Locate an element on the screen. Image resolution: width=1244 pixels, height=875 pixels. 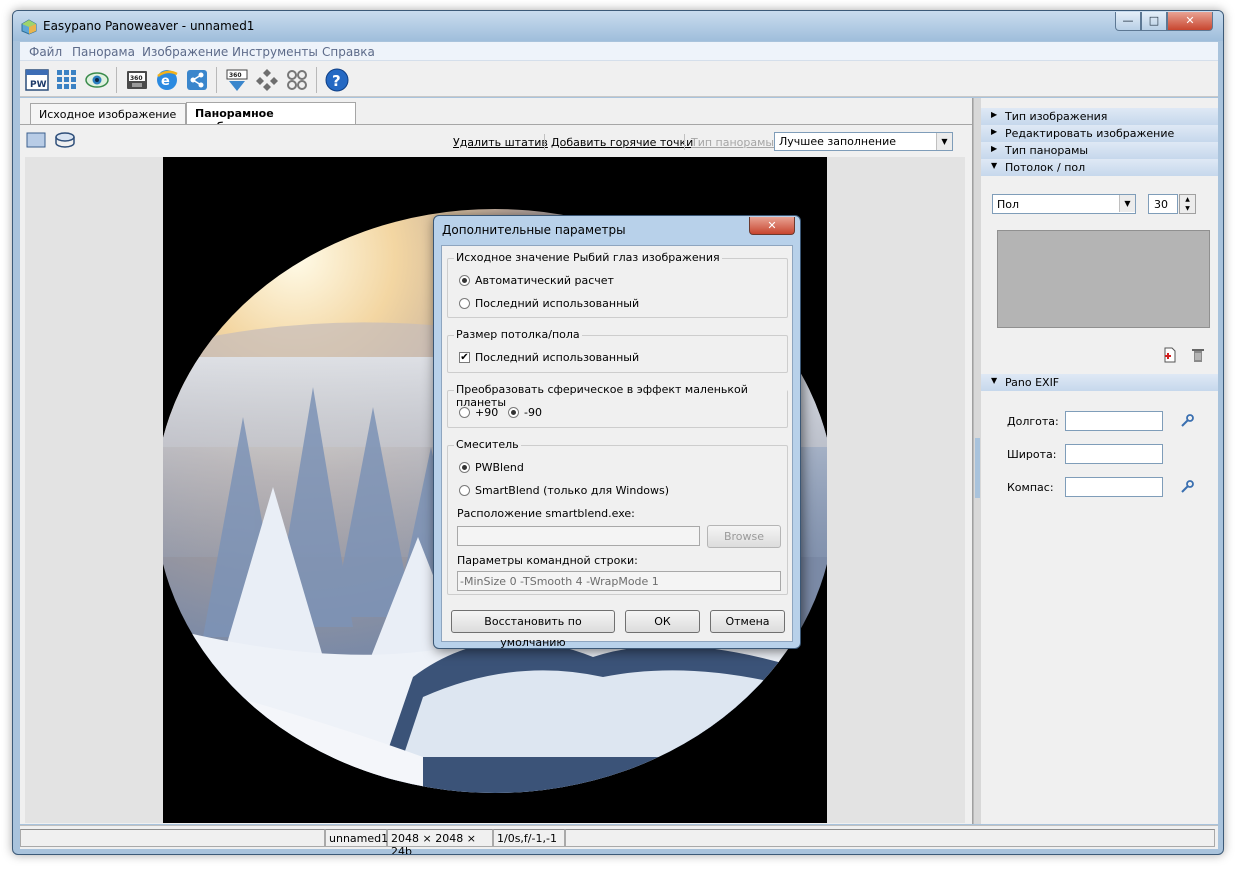
cmdline-input: -MinSize 0 -TSmooth 4 -WrapMode 1 is located at coordinates (619, 581).